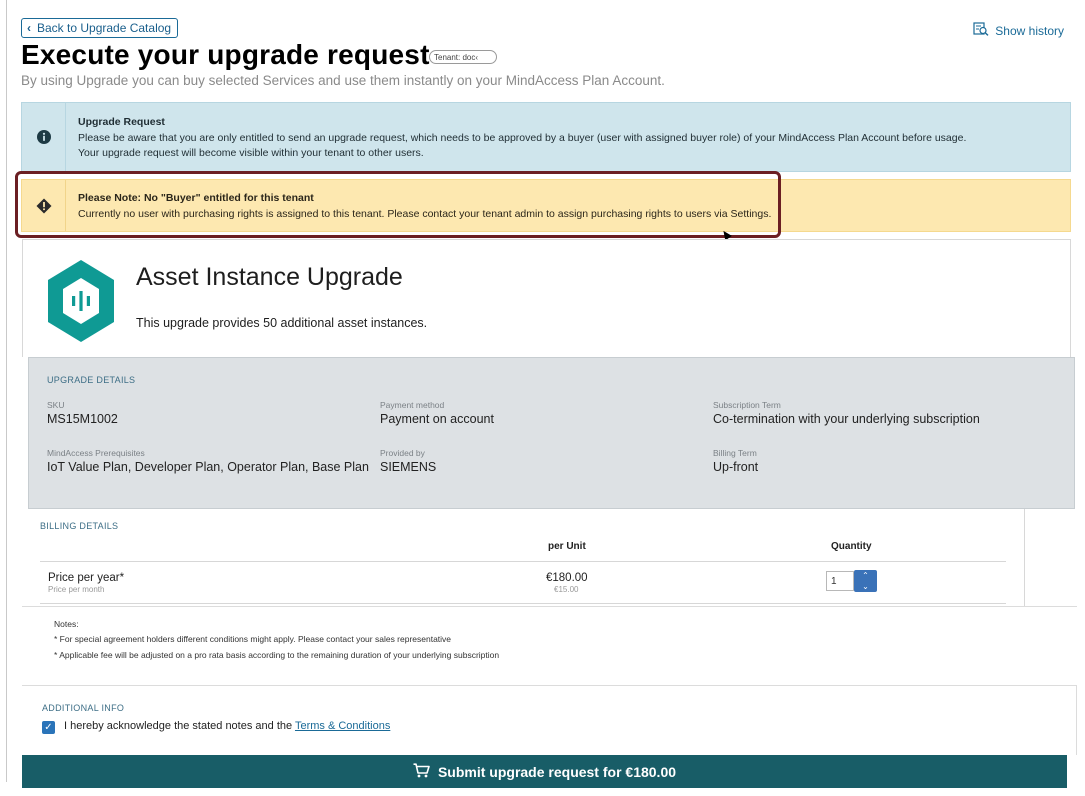 This screenshot has width=1085, height=796. What do you see at coordinates (83, 708) in the screenshot?
I see `additional-info-heading: ADDITIONAL INFO` at bounding box center [83, 708].